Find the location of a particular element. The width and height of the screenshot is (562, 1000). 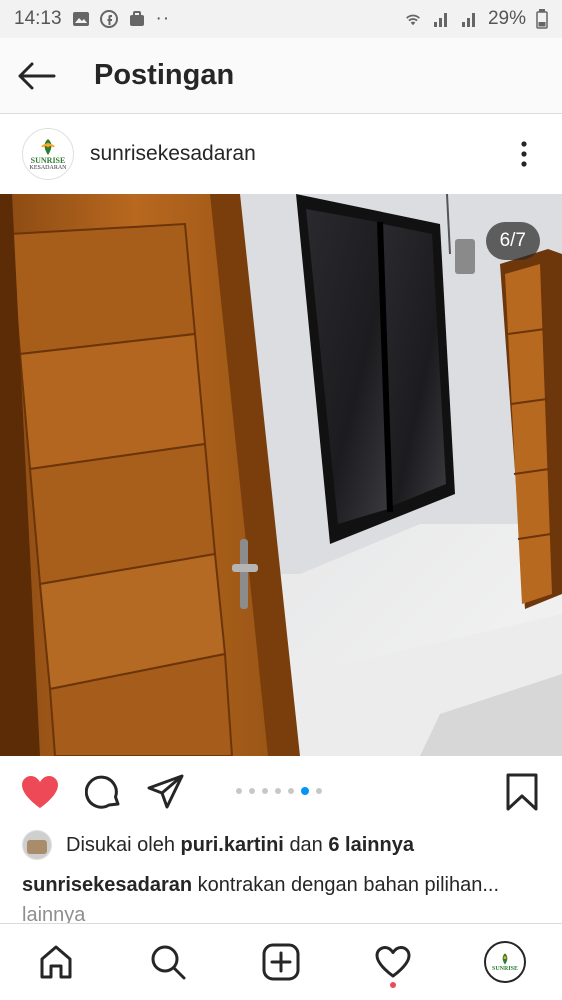

liker-username: puri.kartini is located at coordinates (232, 845).